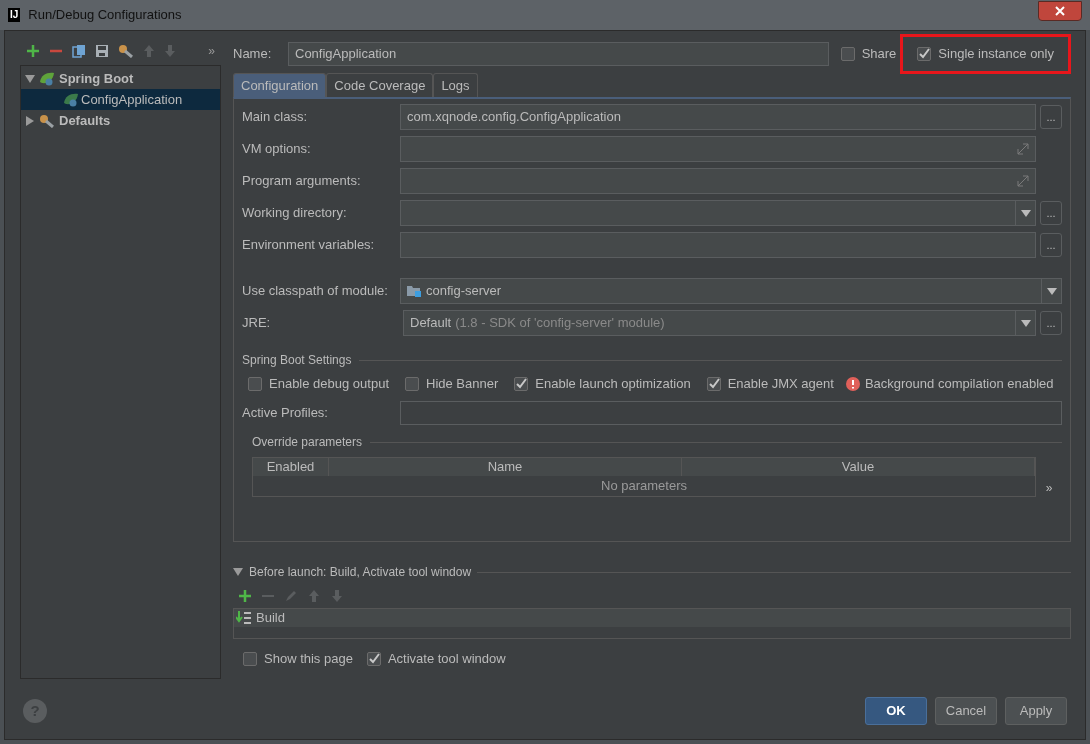  I want to click on option-checkbox-row: Enable launch optimization, so click(602, 384).